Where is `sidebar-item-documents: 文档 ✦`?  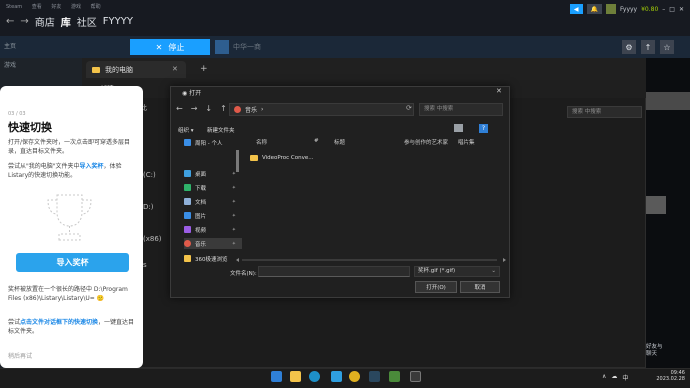
sidebar-item-documents: 文档 ✦ is located at coordinates (213, 201).